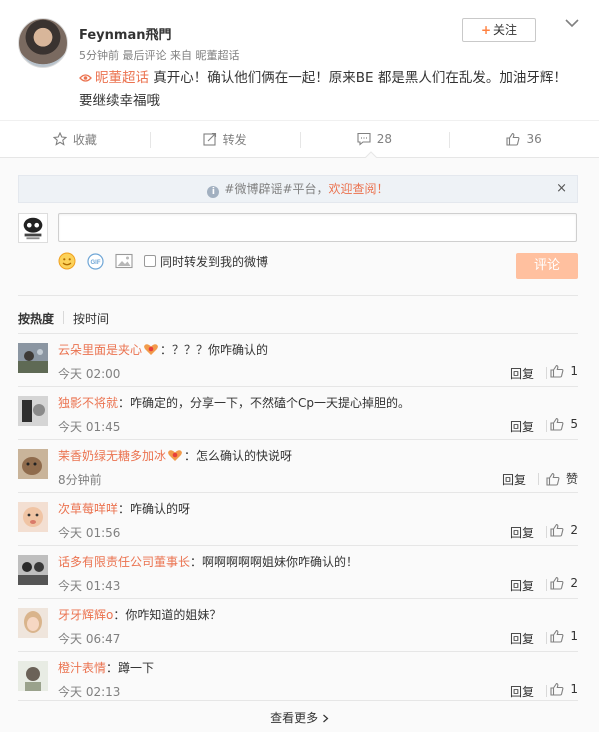 Image resolution: width=599 pixels, height=732 pixels. What do you see at coordinates (574, 424) in the screenshot?
I see `comment-like-count: 5` at bounding box center [574, 424].